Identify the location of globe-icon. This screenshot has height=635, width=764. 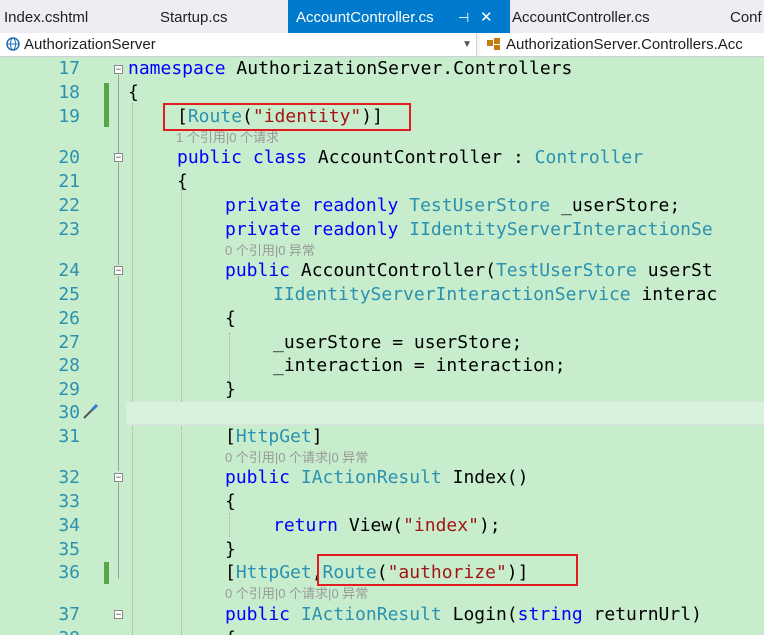
(13, 44).